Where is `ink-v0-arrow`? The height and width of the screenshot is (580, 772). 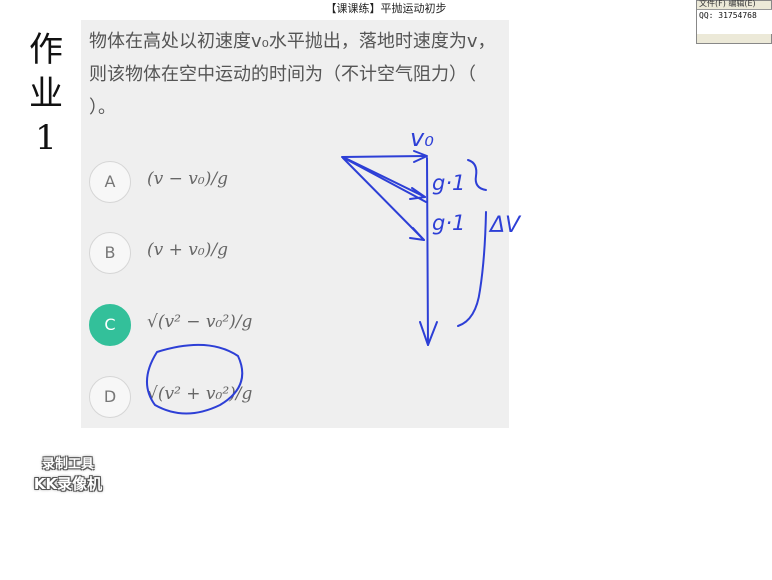 ink-v0-arrow is located at coordinates (384, 156).